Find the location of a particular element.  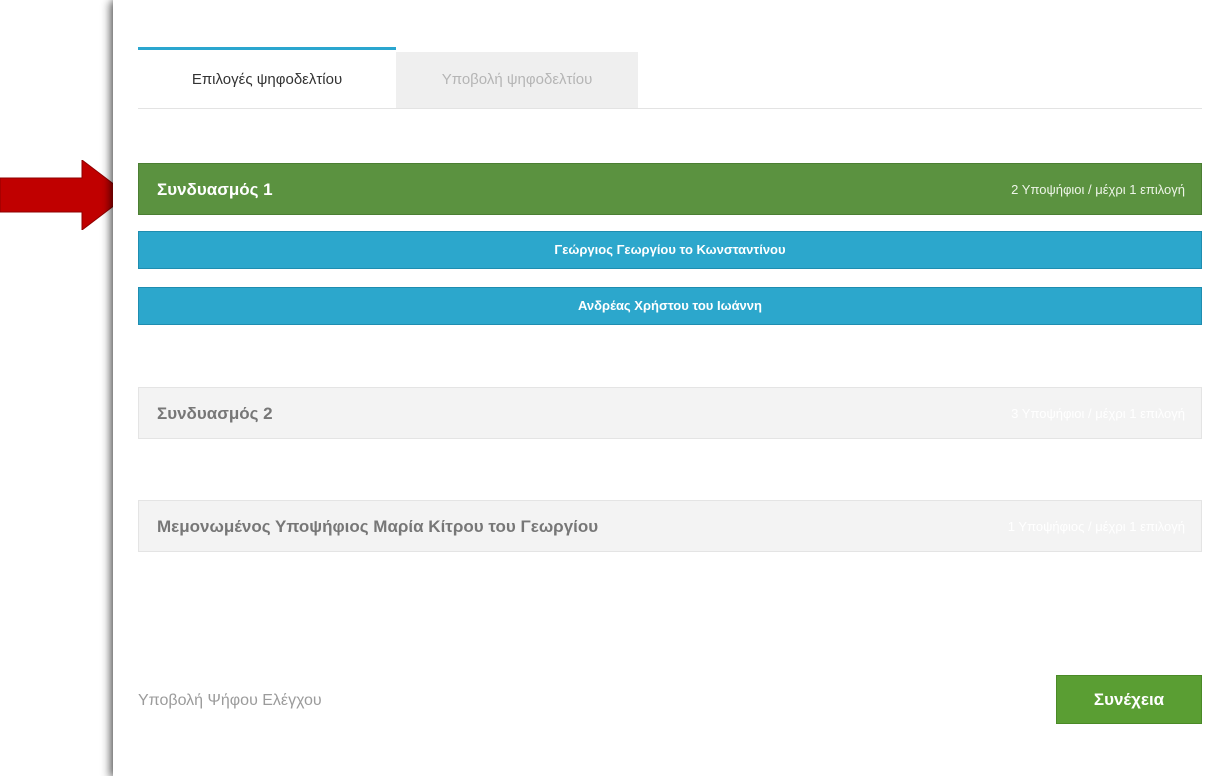

group-title: Συνδυασμός 1 is located at coordinates (215, 189).